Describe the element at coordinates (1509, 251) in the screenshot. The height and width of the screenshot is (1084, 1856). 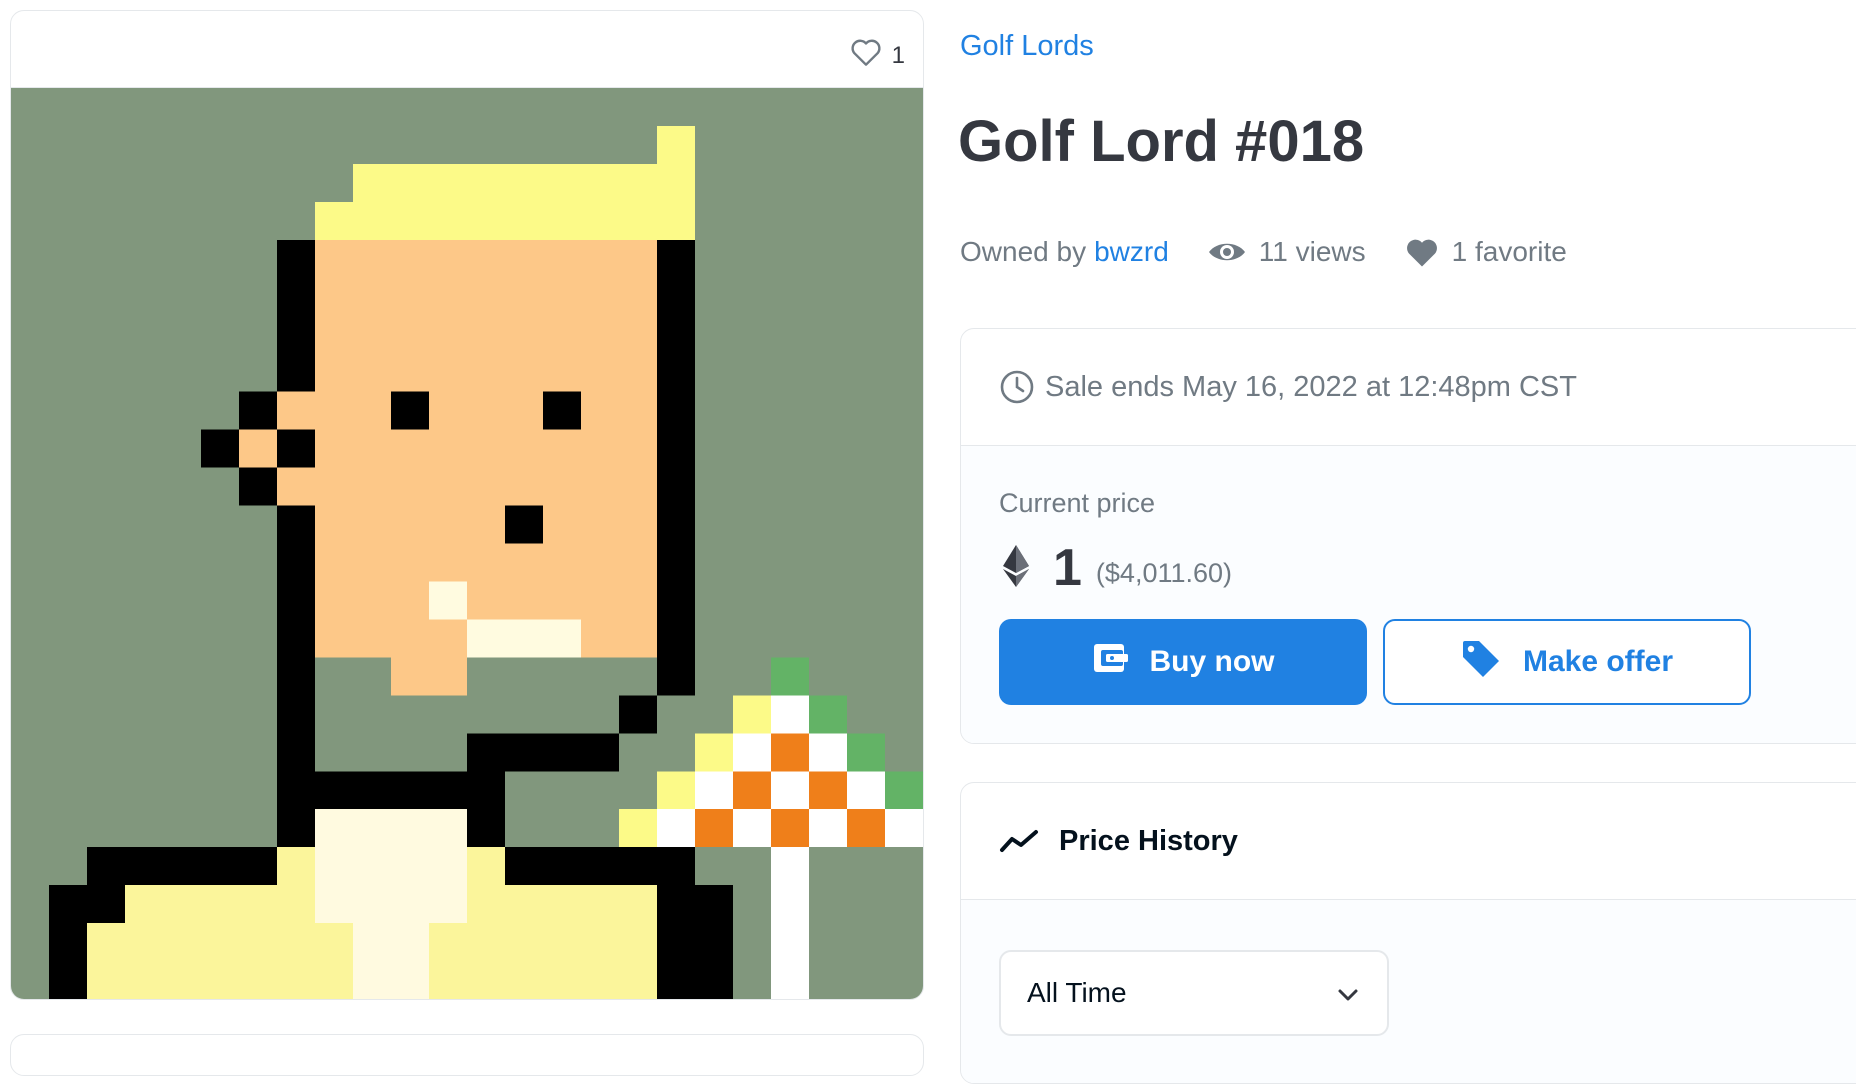
I see `favorites-count: 1 favorite` at that location.